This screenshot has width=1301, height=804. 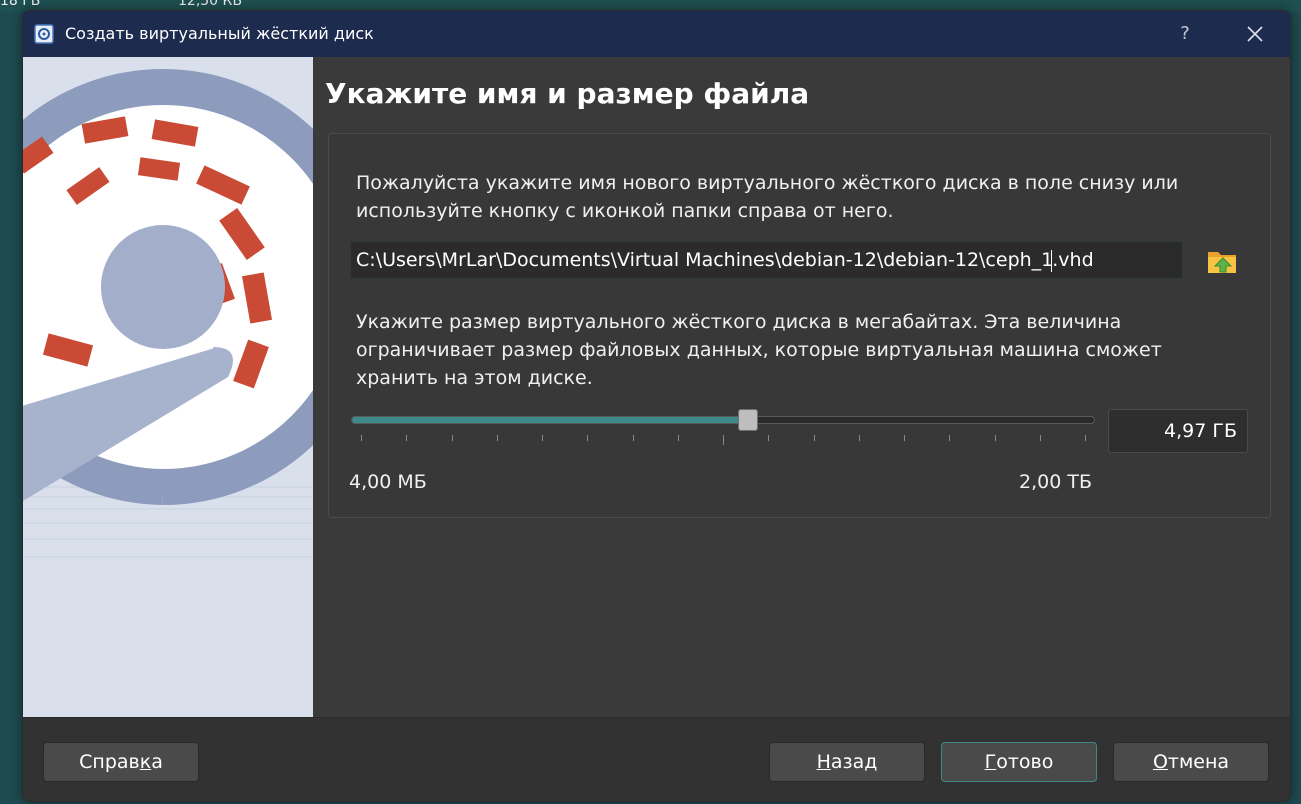 I want to click on folder-icon, so click(x=1223, y=261).